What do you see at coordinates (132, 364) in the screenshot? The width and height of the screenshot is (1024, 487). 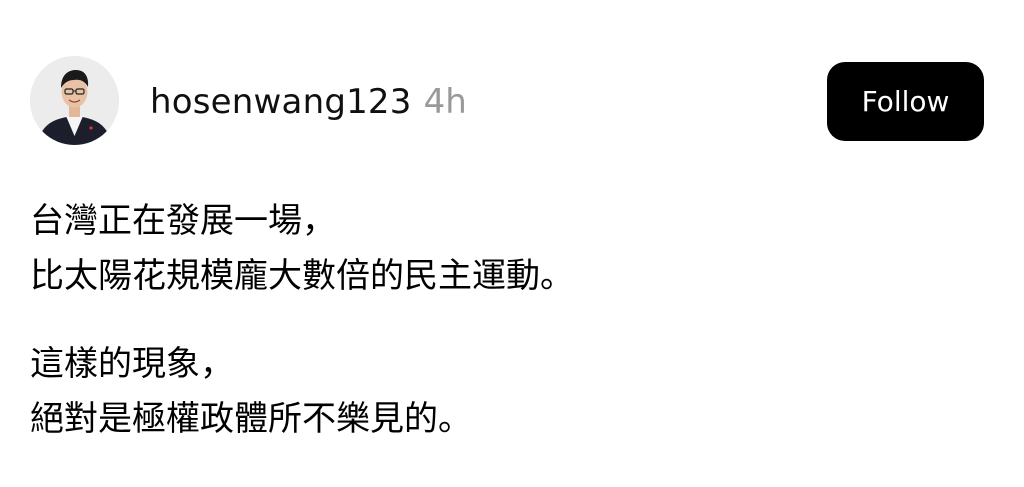 I see `post-text-line: 這樣的現象，` at bounding box center [132, 364].